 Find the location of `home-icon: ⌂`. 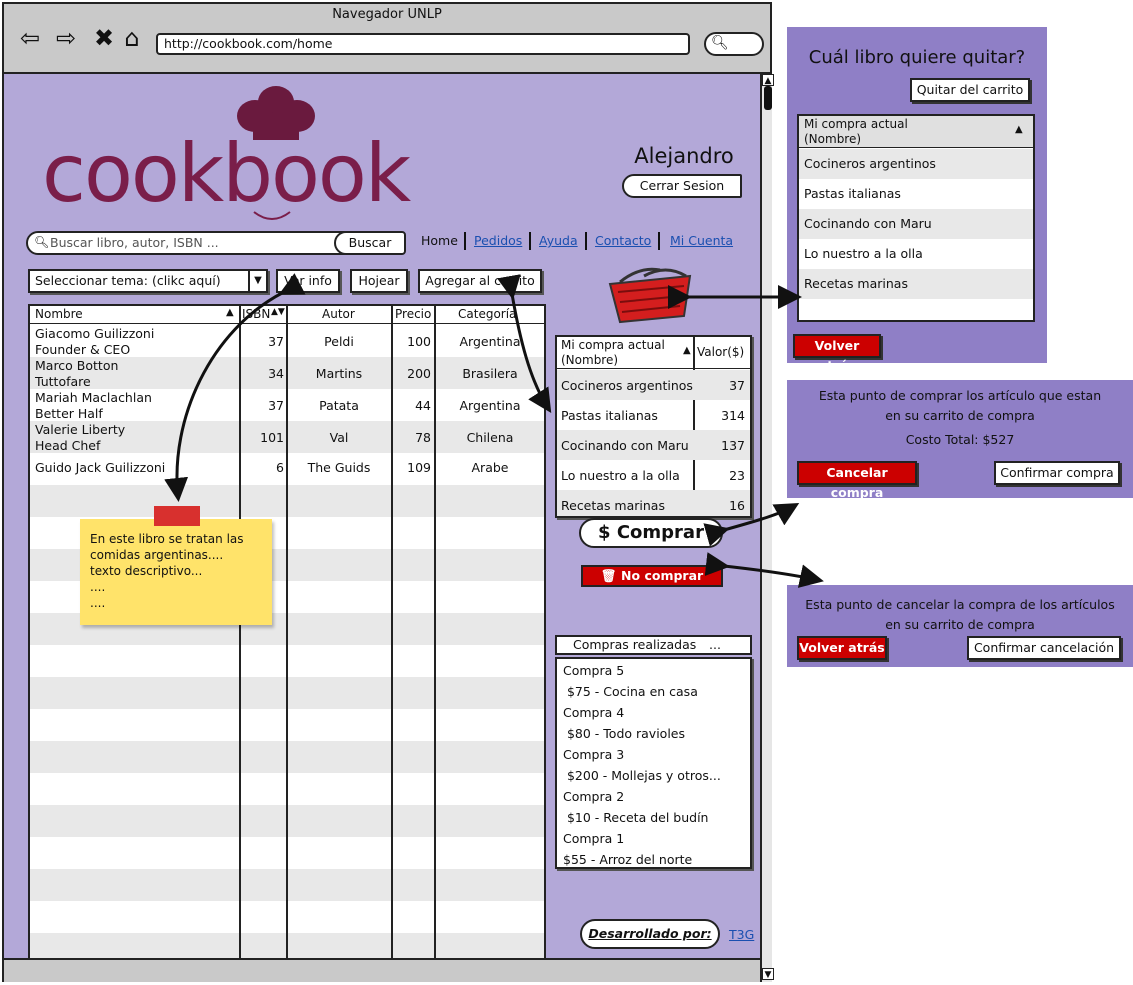

home-icon: ⌂ is located at coordinates (132, 38).